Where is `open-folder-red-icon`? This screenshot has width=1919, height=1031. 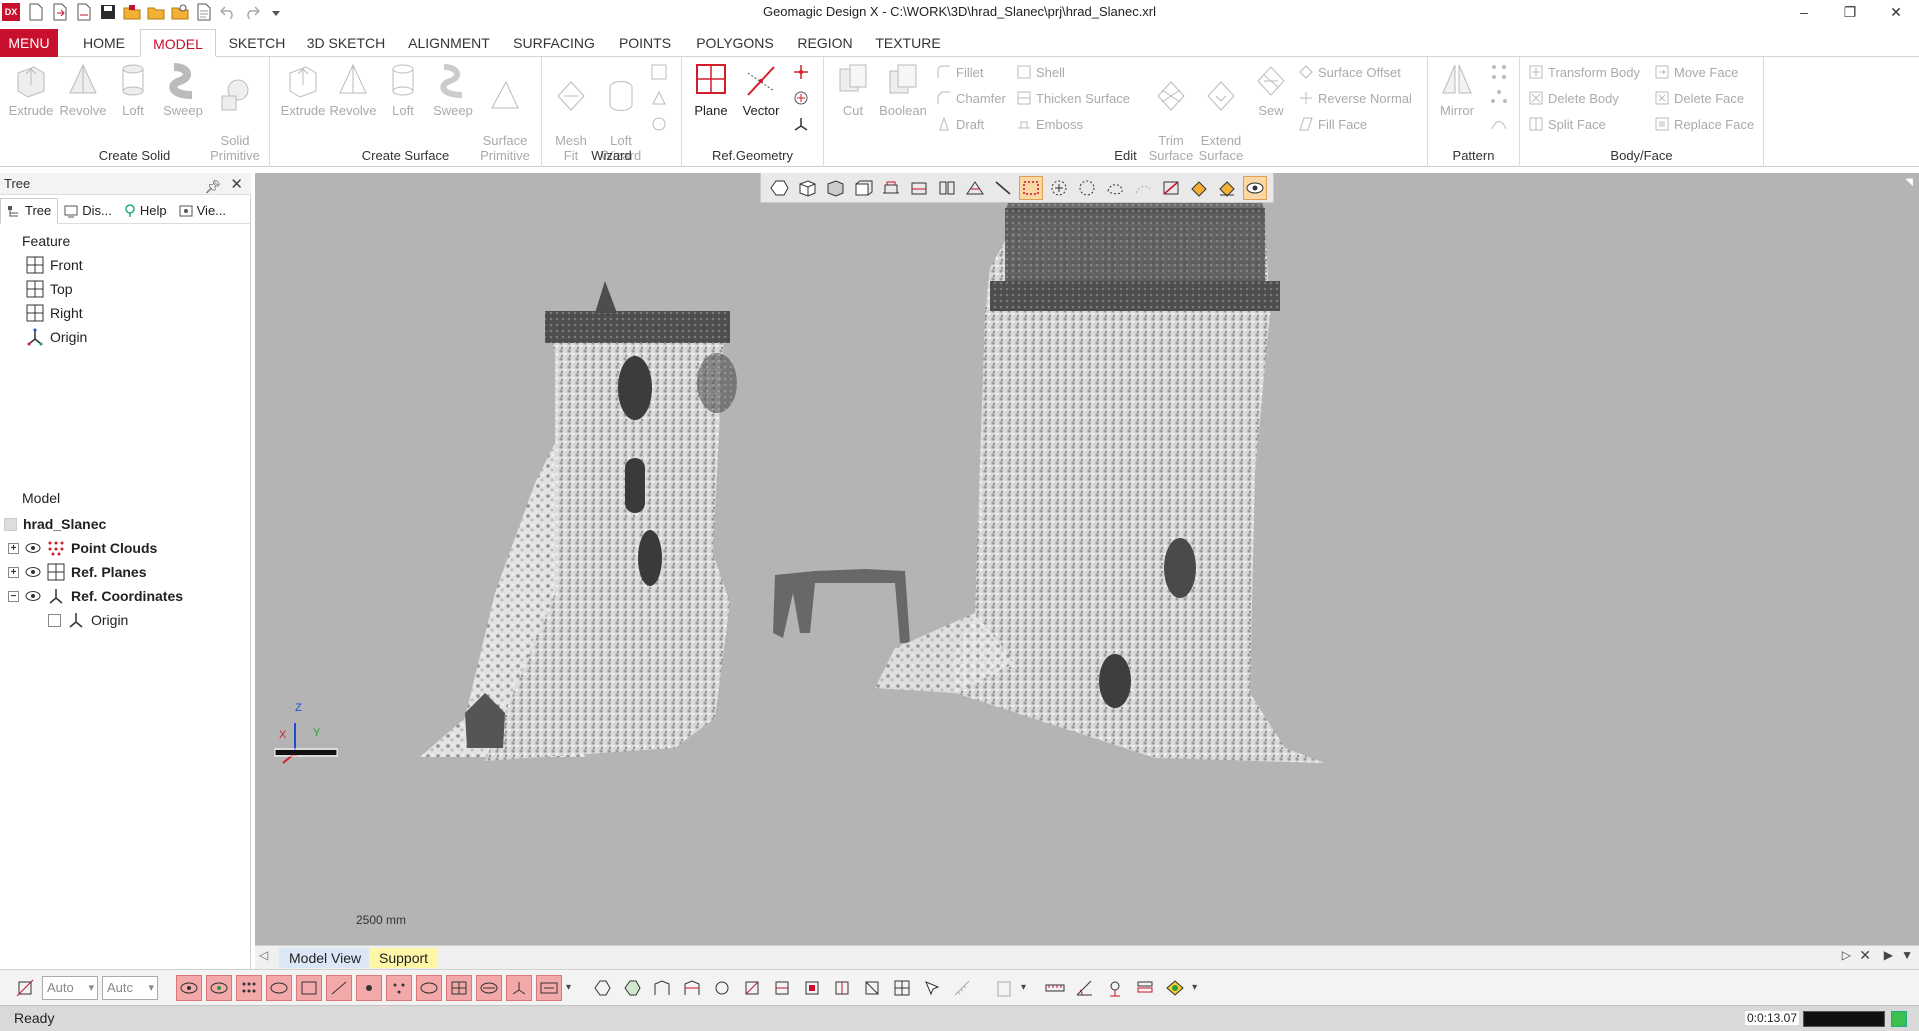 open-folder-red-icon is located at coordinates (132, 12).